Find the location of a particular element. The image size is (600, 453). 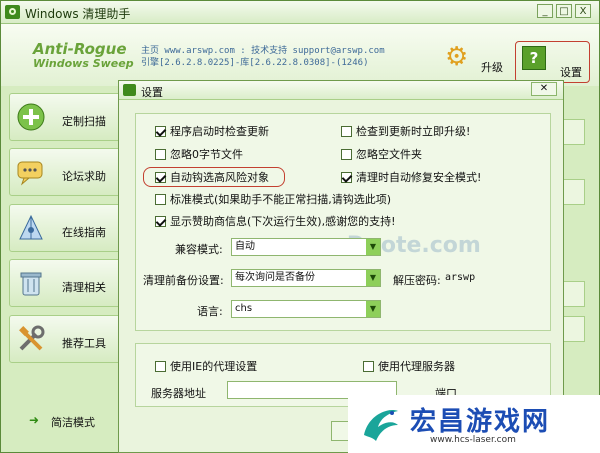

dialog-title: 设置 is located at coordinates (152, 92).